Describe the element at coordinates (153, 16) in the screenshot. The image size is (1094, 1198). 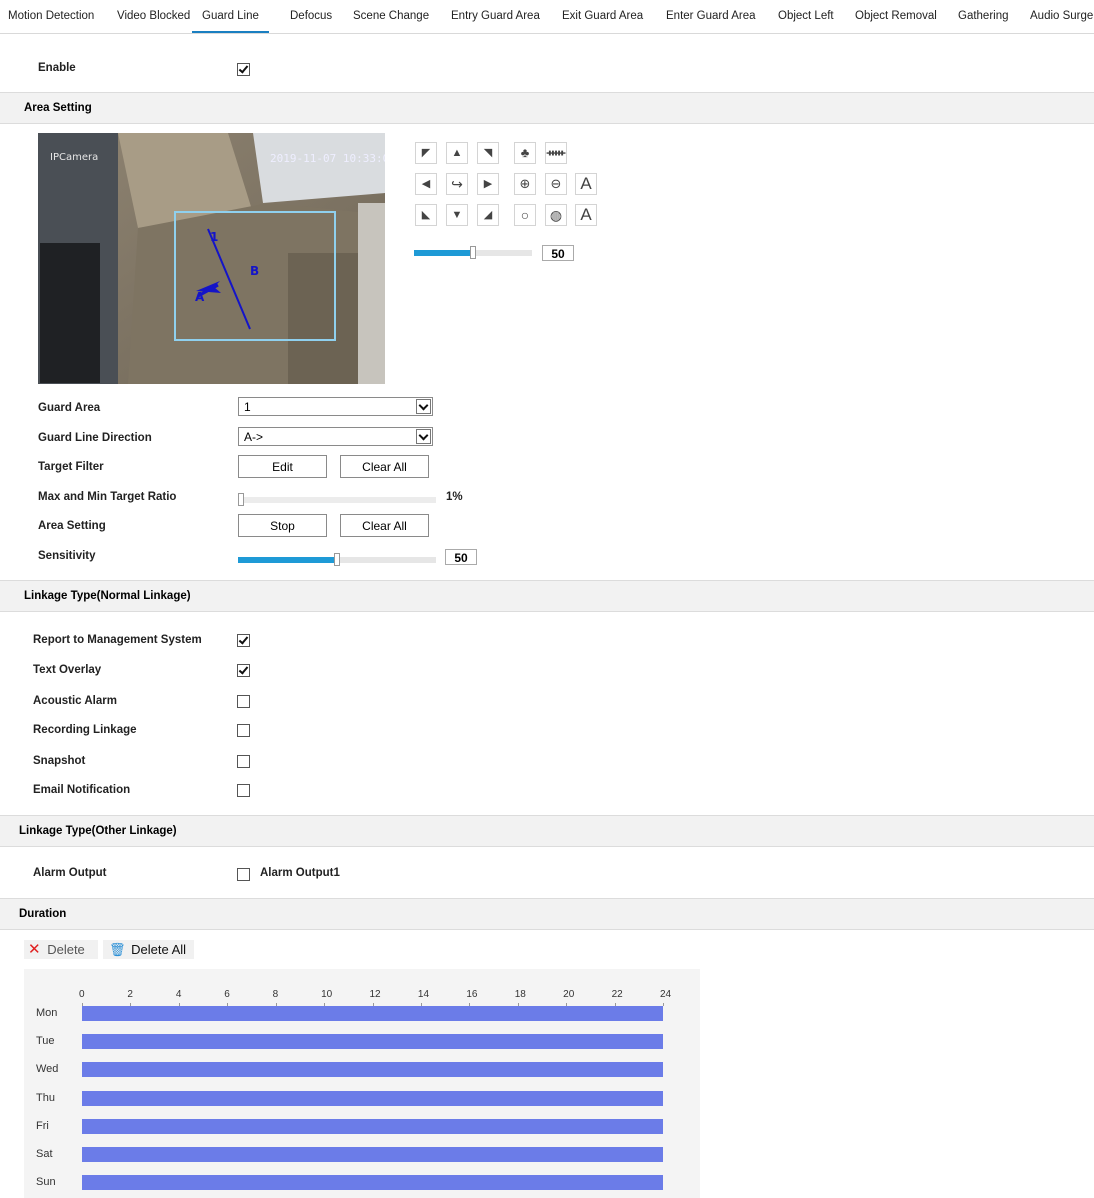
I see `tab-video-blocked: Video Blocked` at that location.